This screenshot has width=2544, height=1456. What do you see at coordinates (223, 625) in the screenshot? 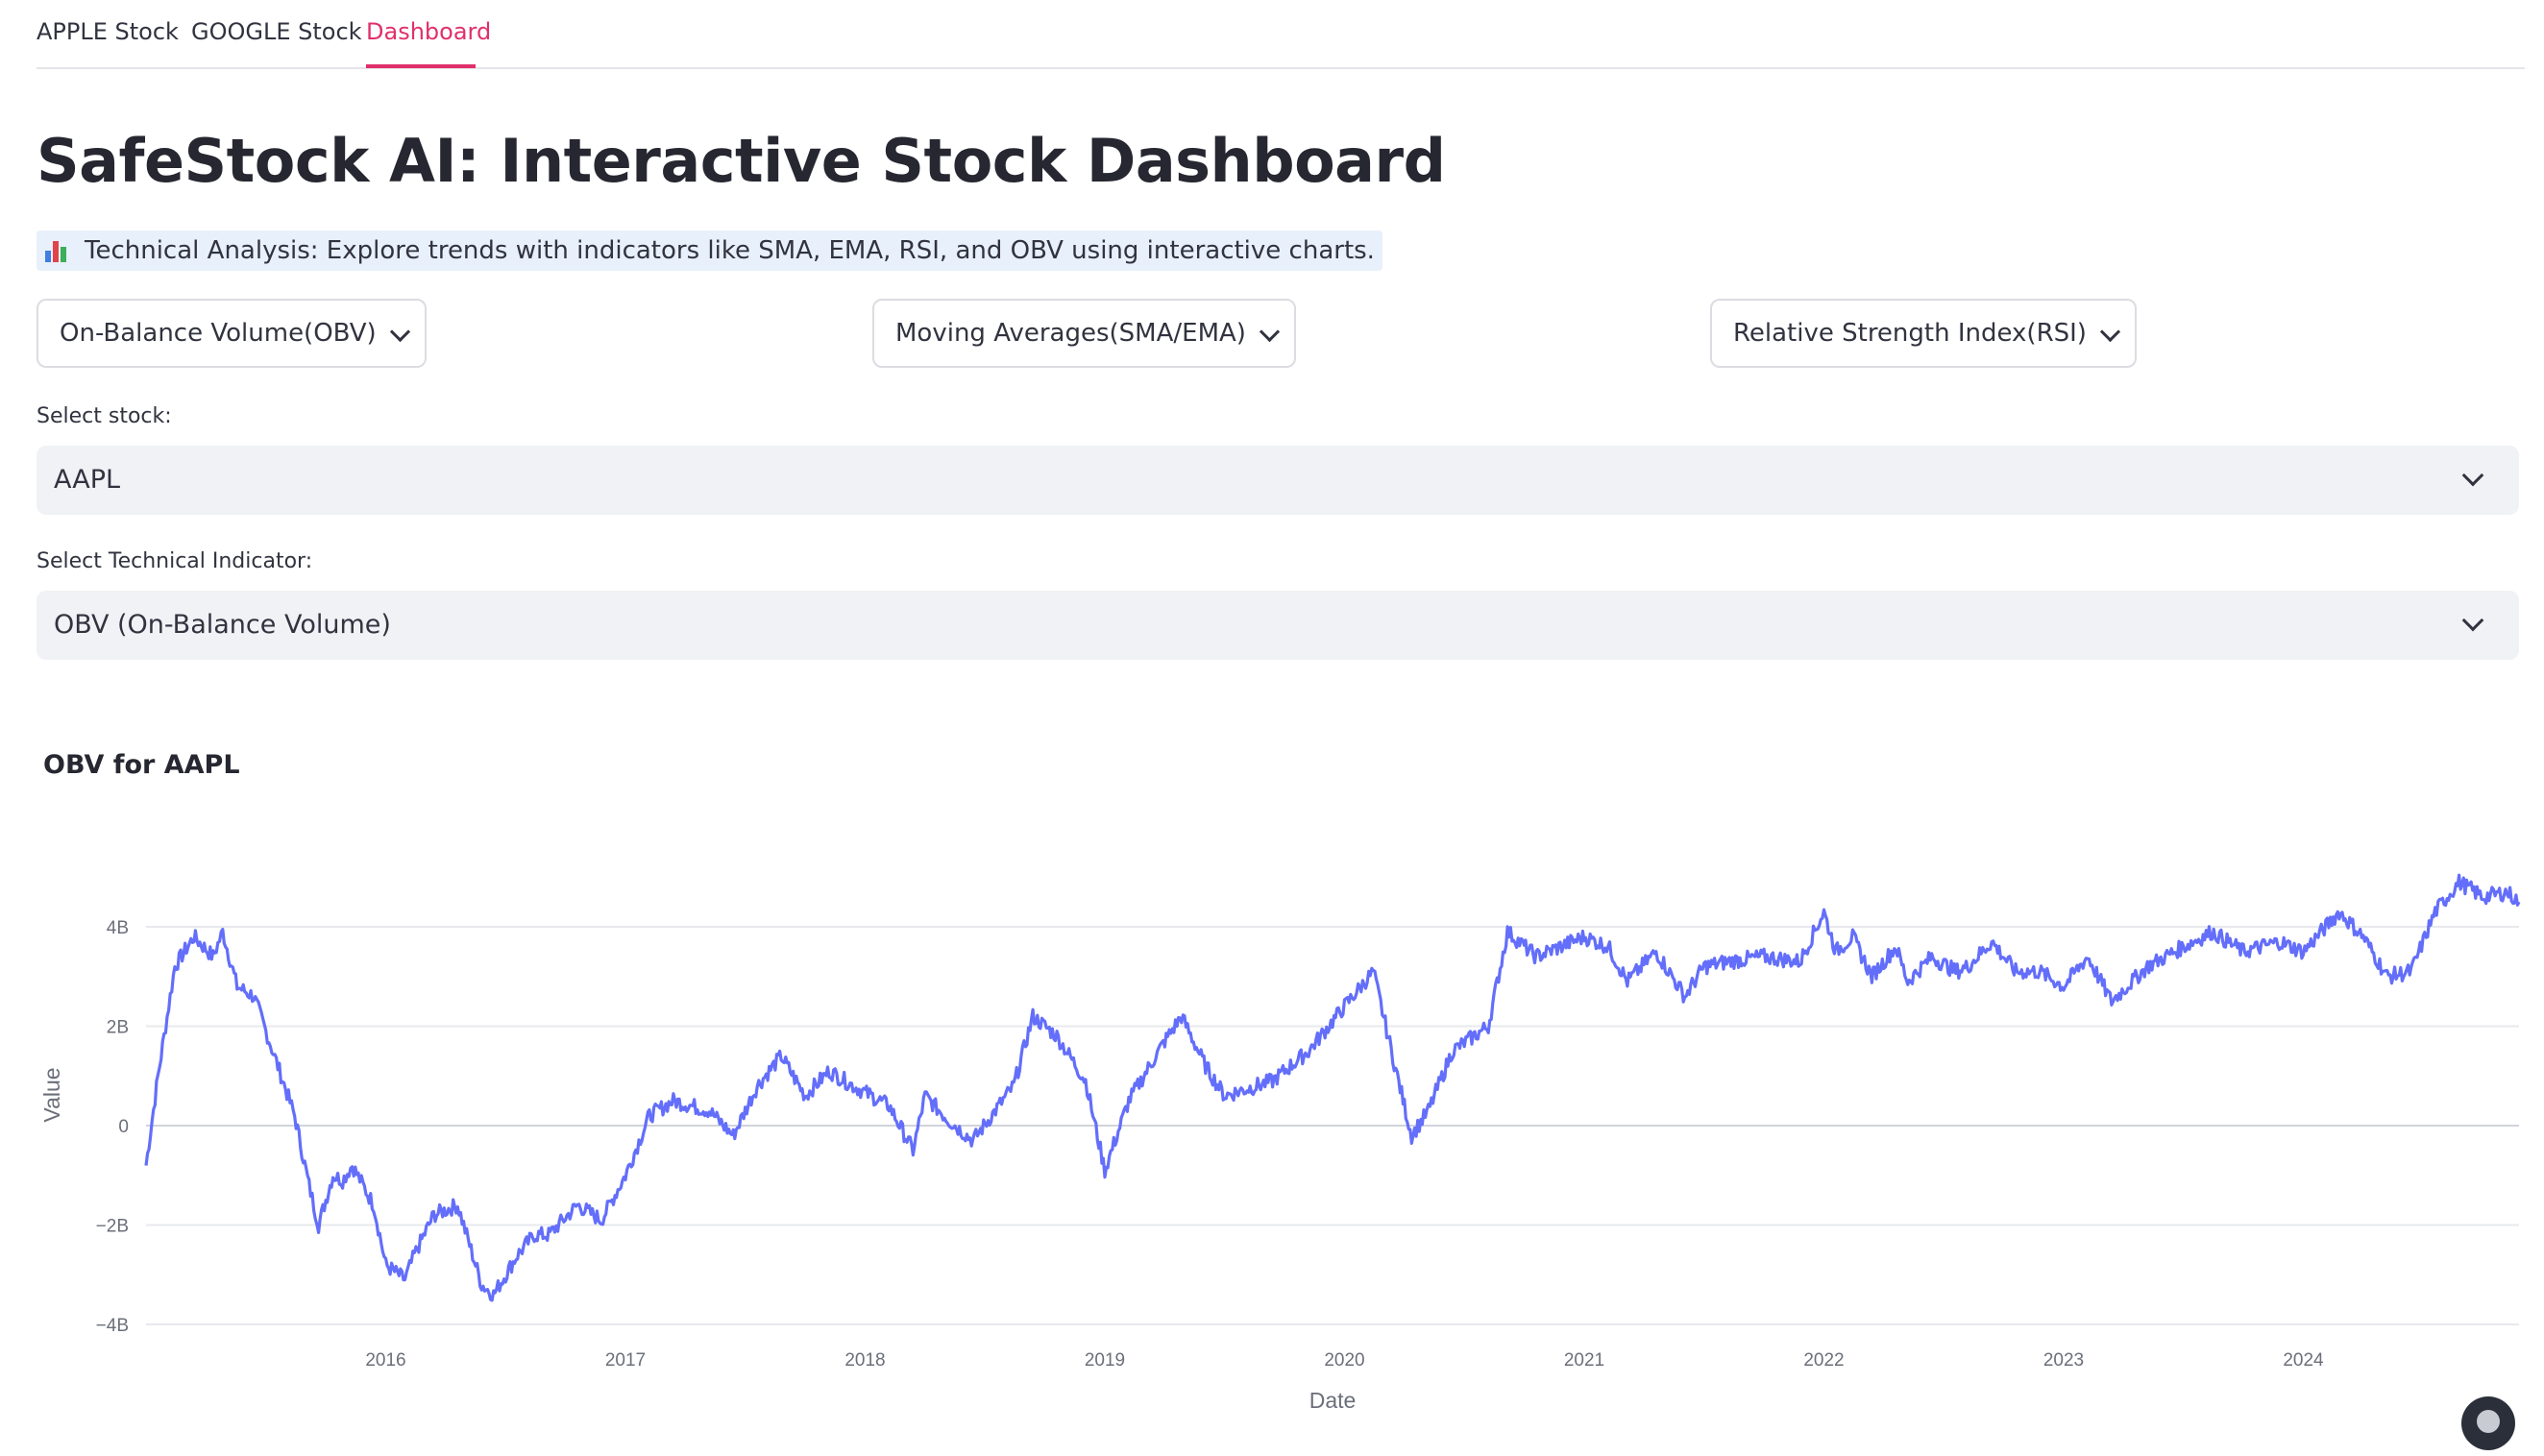
I see `indicator-select-value: OBV (On-Balance Volume)` at bounding box center [223, 625].